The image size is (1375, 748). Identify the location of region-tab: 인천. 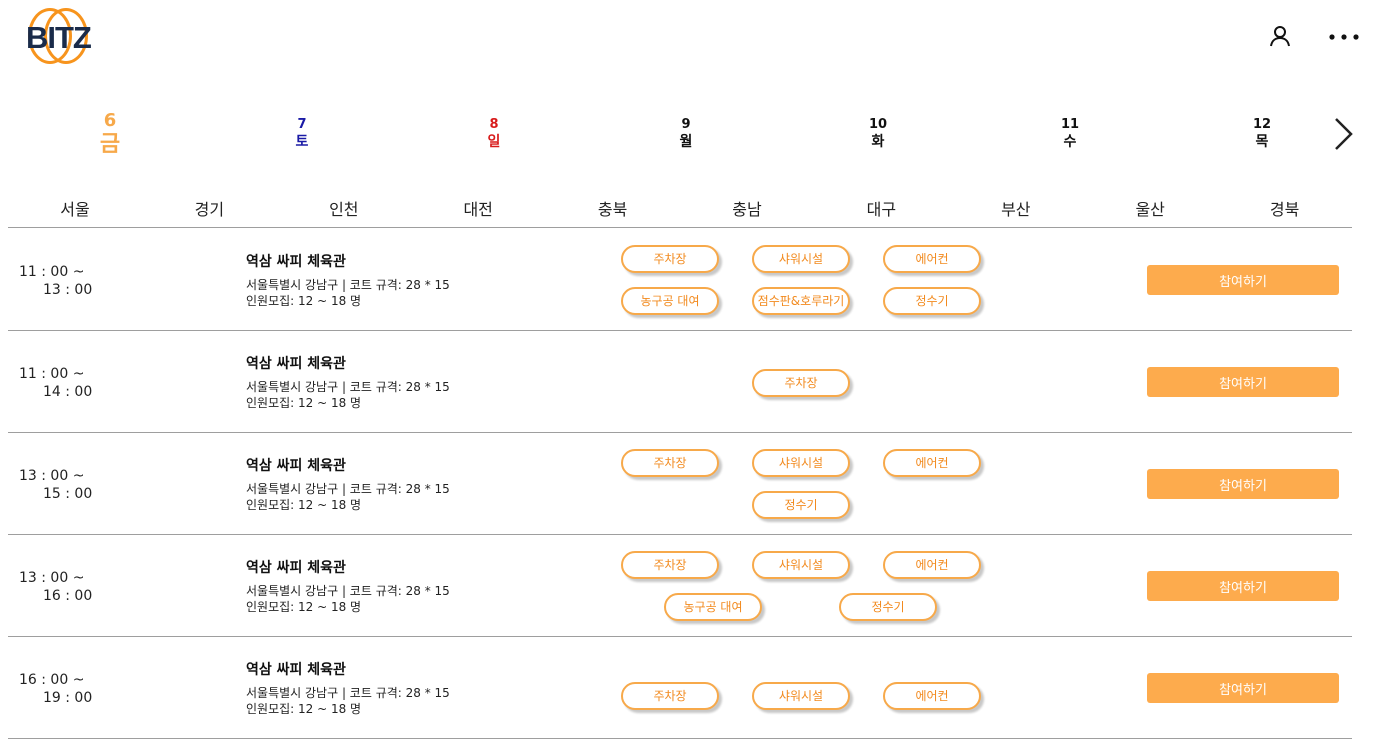
(344, 208).